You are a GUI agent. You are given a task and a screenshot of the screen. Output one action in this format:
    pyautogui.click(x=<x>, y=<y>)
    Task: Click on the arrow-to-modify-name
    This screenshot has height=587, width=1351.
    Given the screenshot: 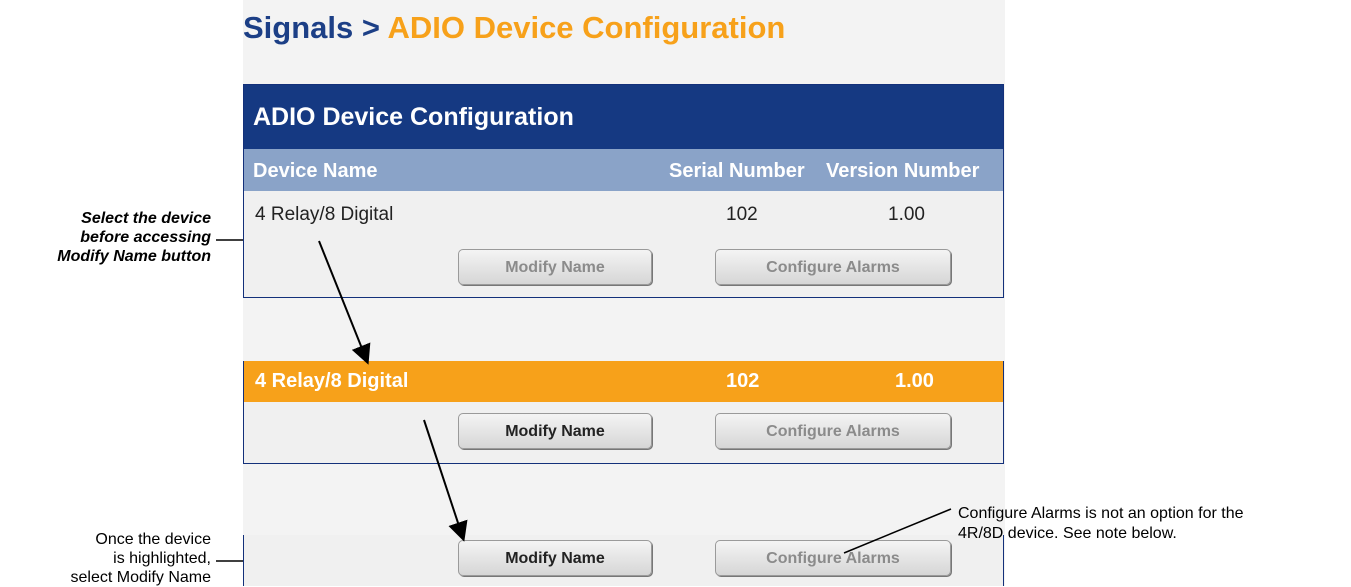 What is the action you would take?
    pyautogui.click(x=445, y=480)
    